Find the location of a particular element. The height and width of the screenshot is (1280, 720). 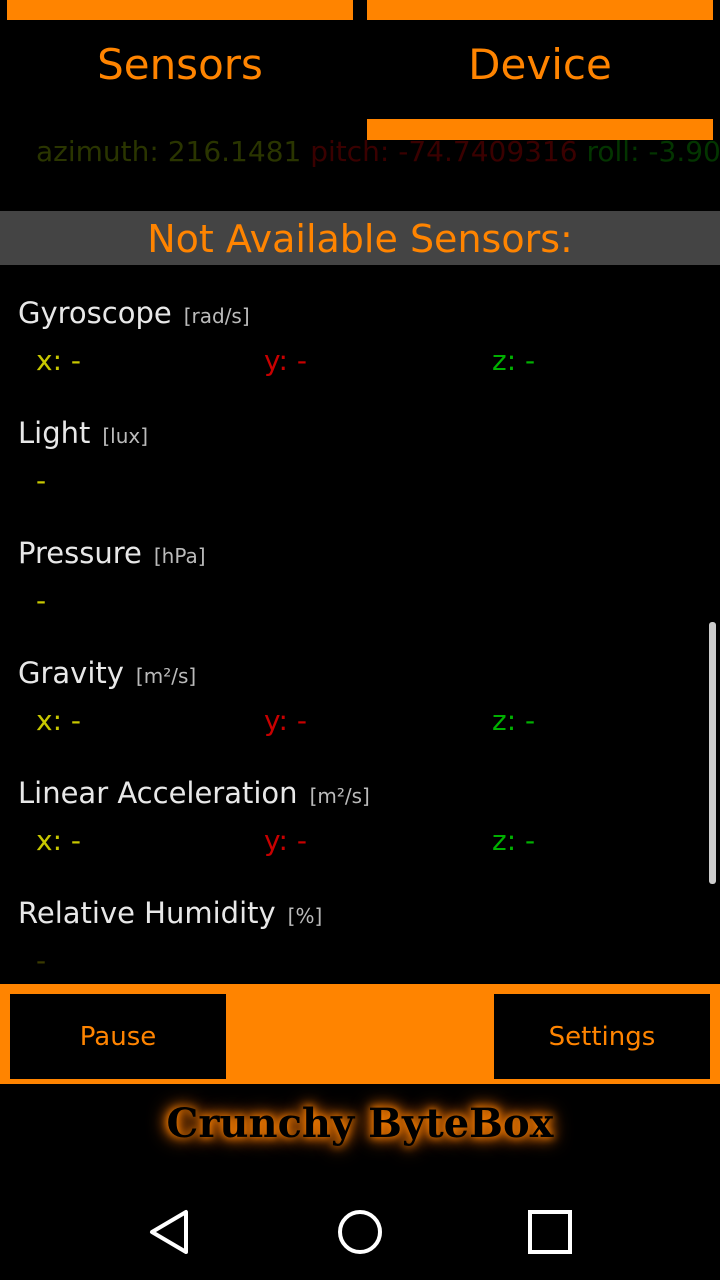

bottom-button-bar: Pause Settings is located at coordinates (360, 1034).